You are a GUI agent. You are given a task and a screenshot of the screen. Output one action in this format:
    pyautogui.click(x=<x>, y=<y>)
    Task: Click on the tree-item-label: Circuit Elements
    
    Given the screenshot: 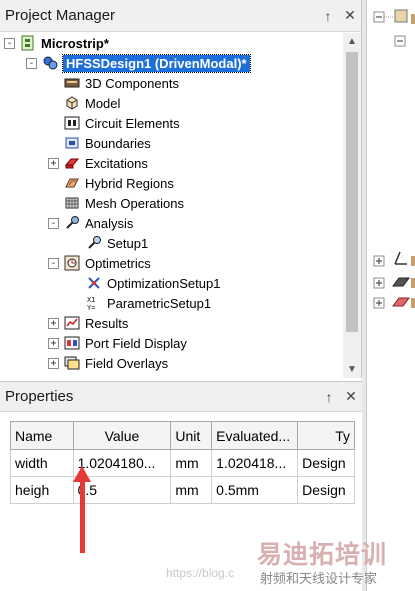 What is the action you would take?
    pyautogui.click(x=132, y=123)
    